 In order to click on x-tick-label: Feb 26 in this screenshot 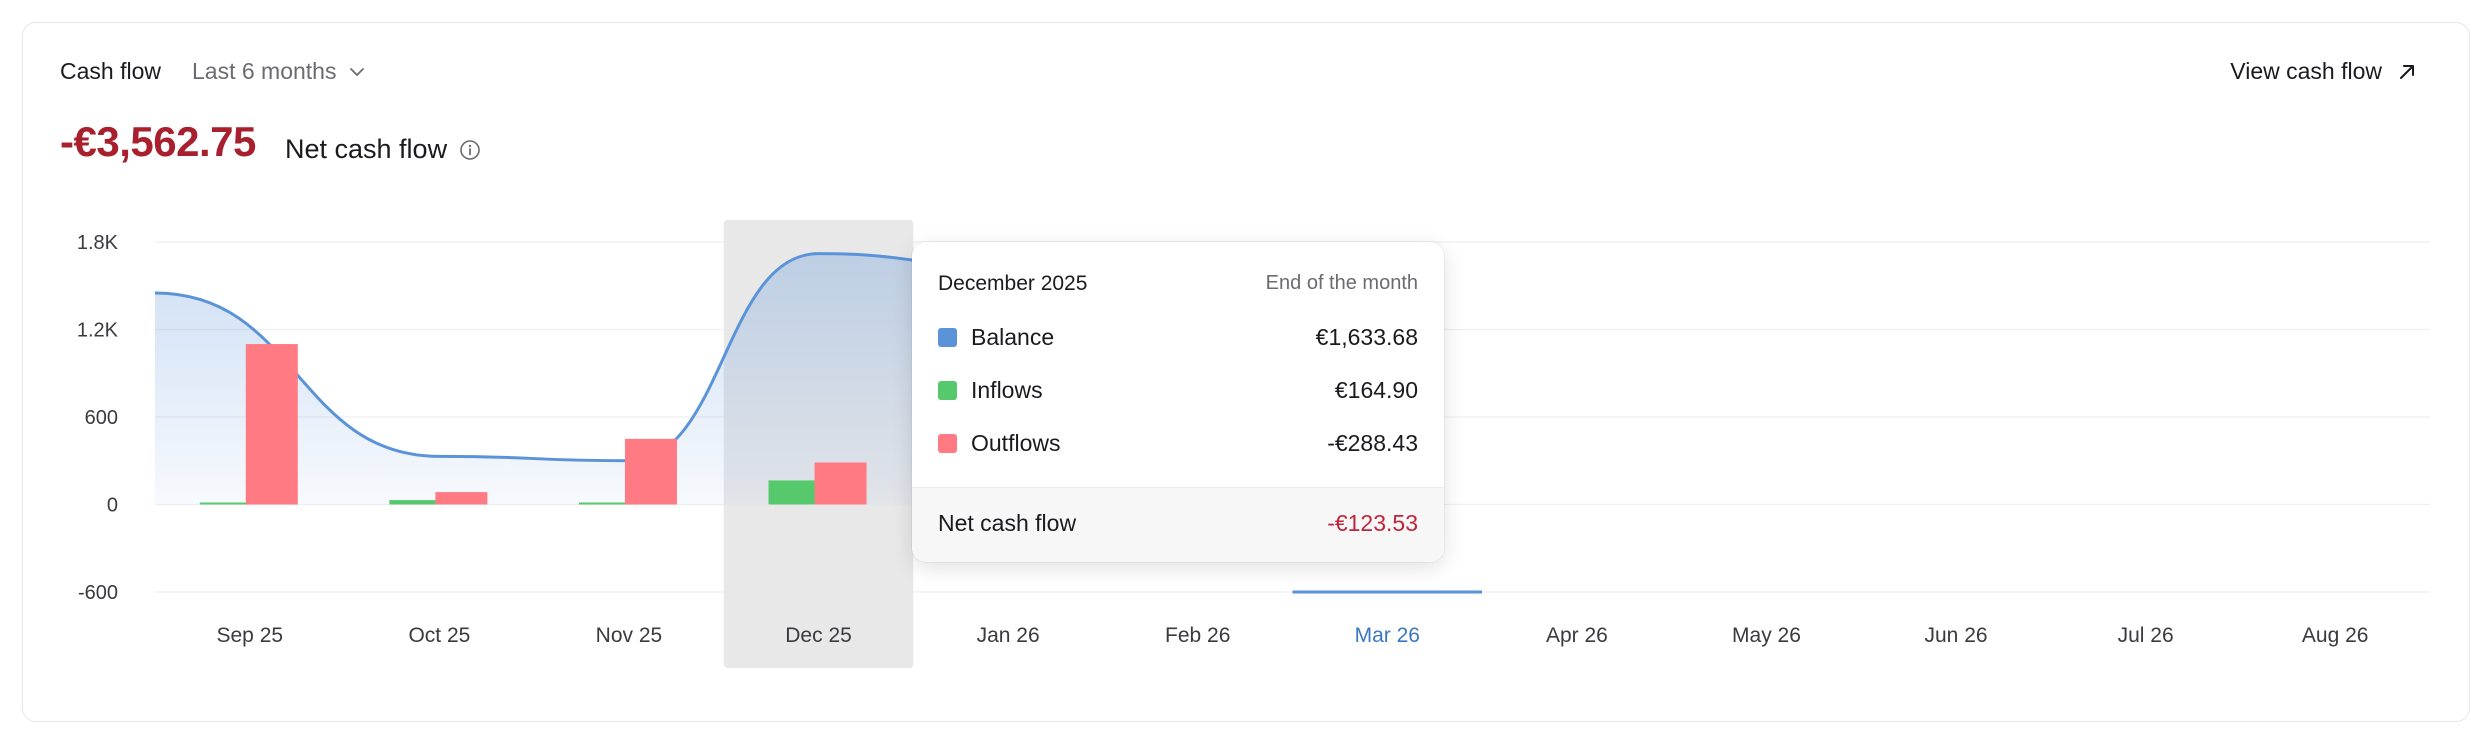, I will do `click(1197, 635)`.